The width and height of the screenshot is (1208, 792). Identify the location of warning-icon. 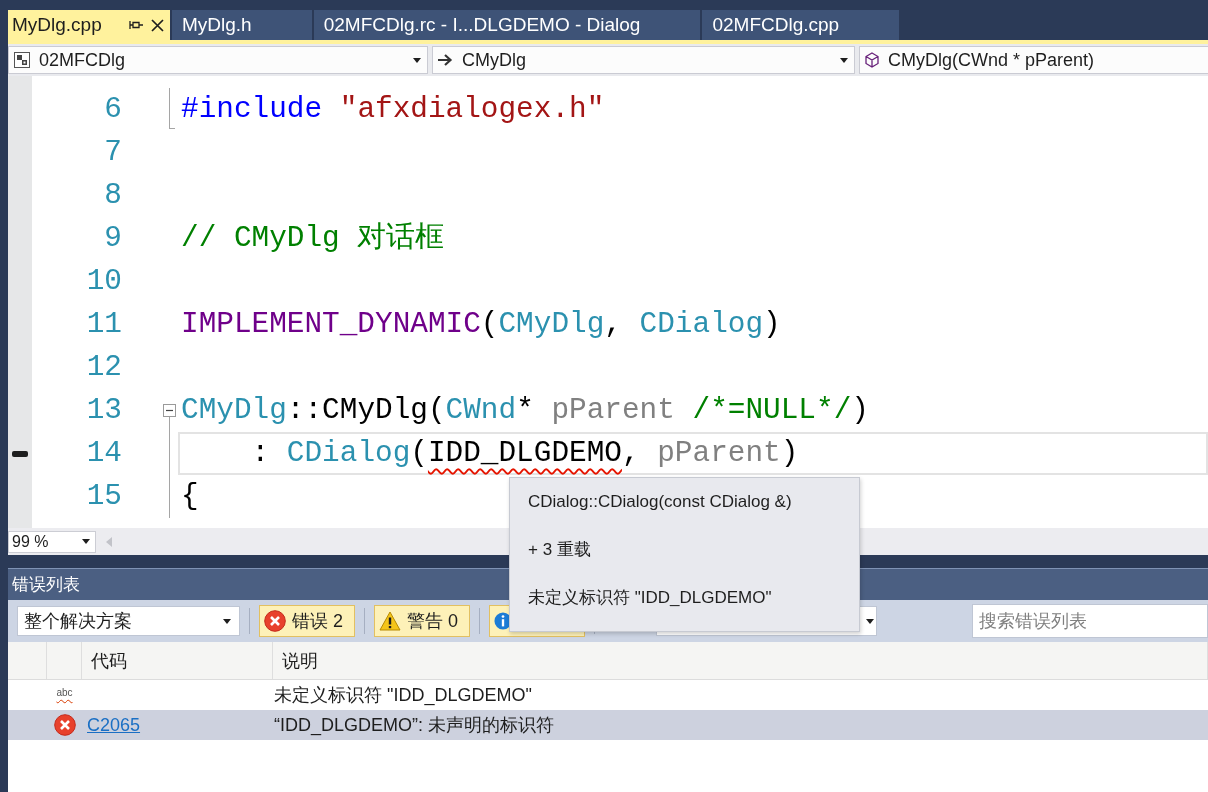
(390, 621).